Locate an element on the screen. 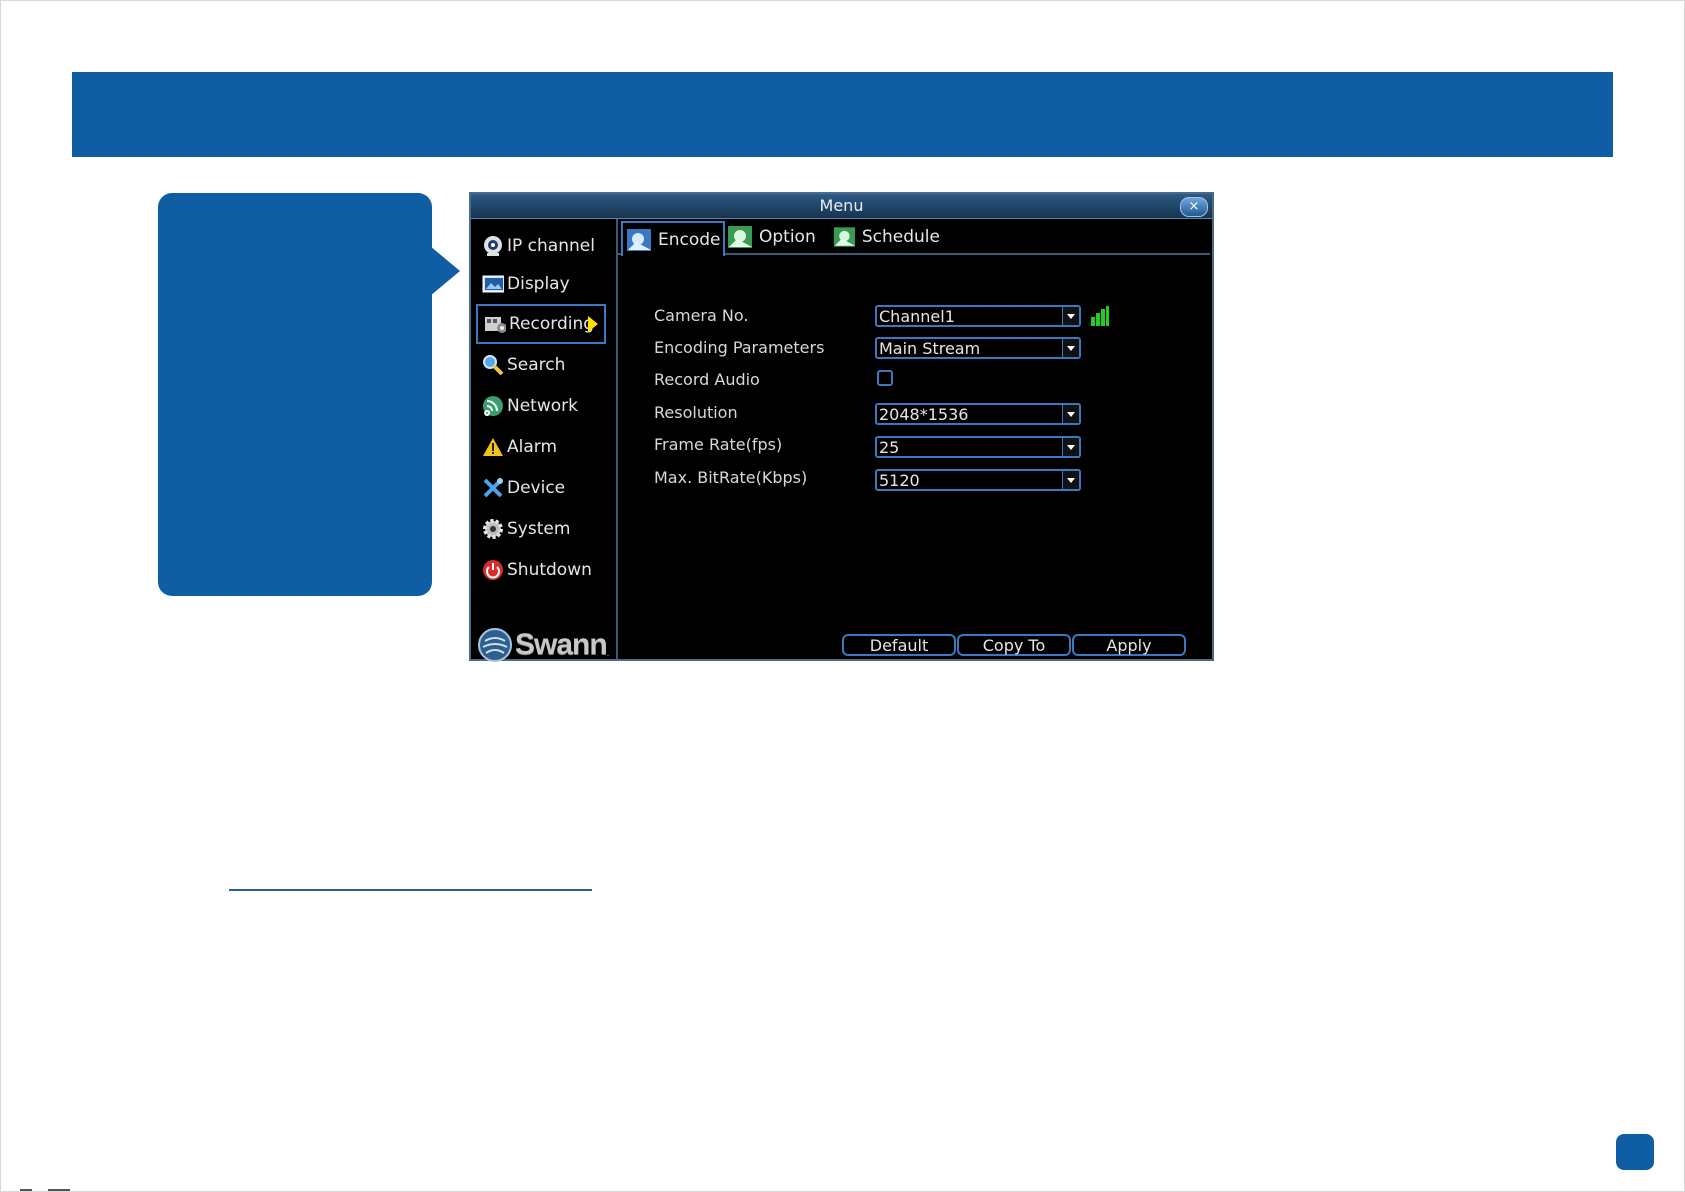 The width and height of the screenshot is (1685, 1192). ip-camera-icon is located at coordinates (493, 246).